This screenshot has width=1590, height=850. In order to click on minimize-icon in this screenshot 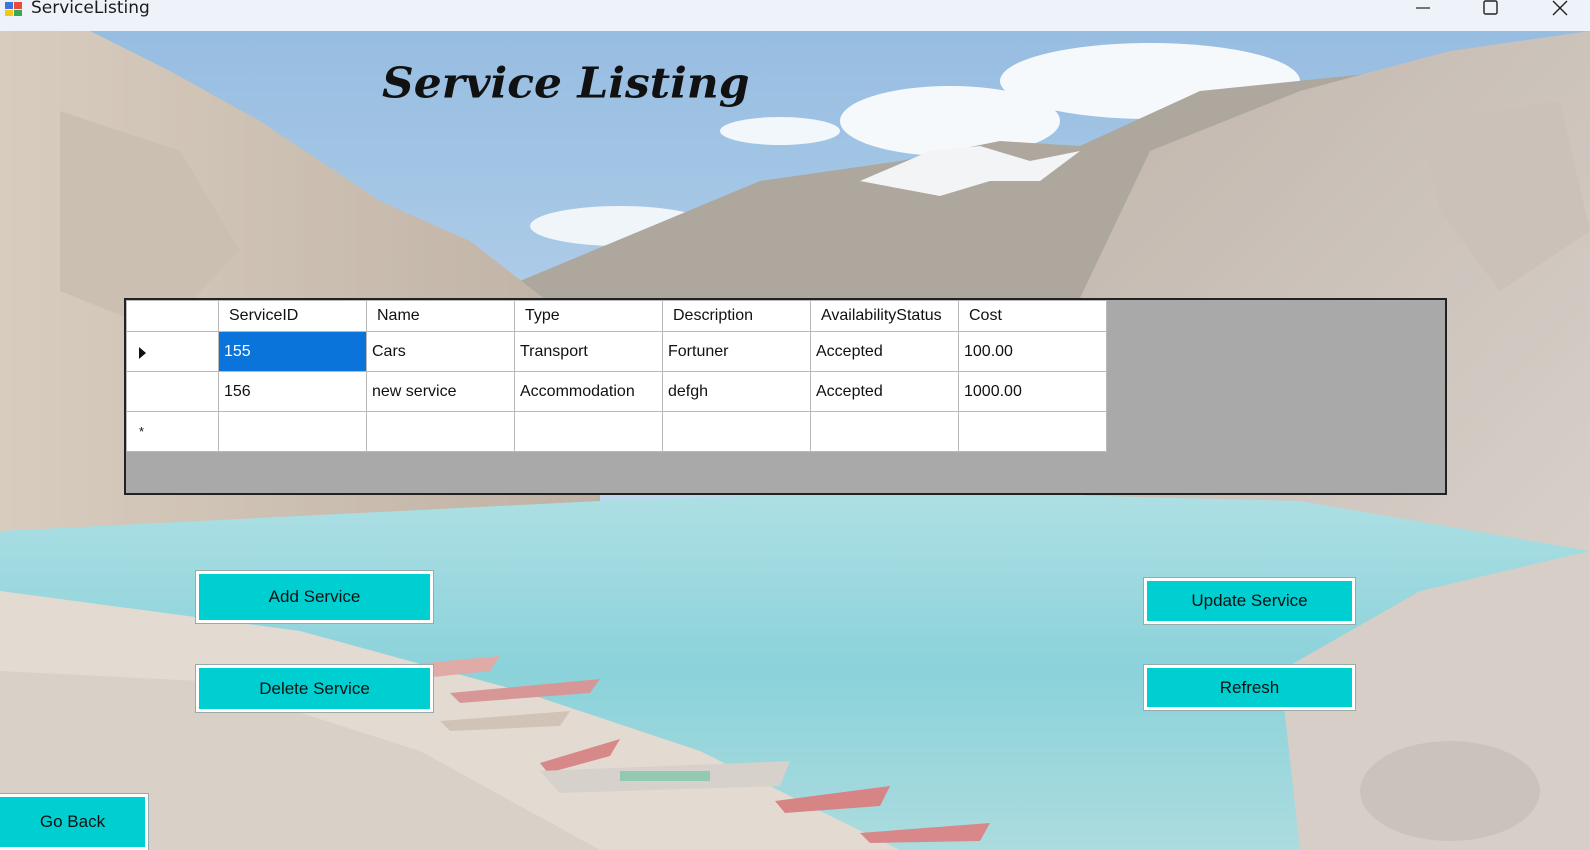, I will do `click(1423, 10)`.